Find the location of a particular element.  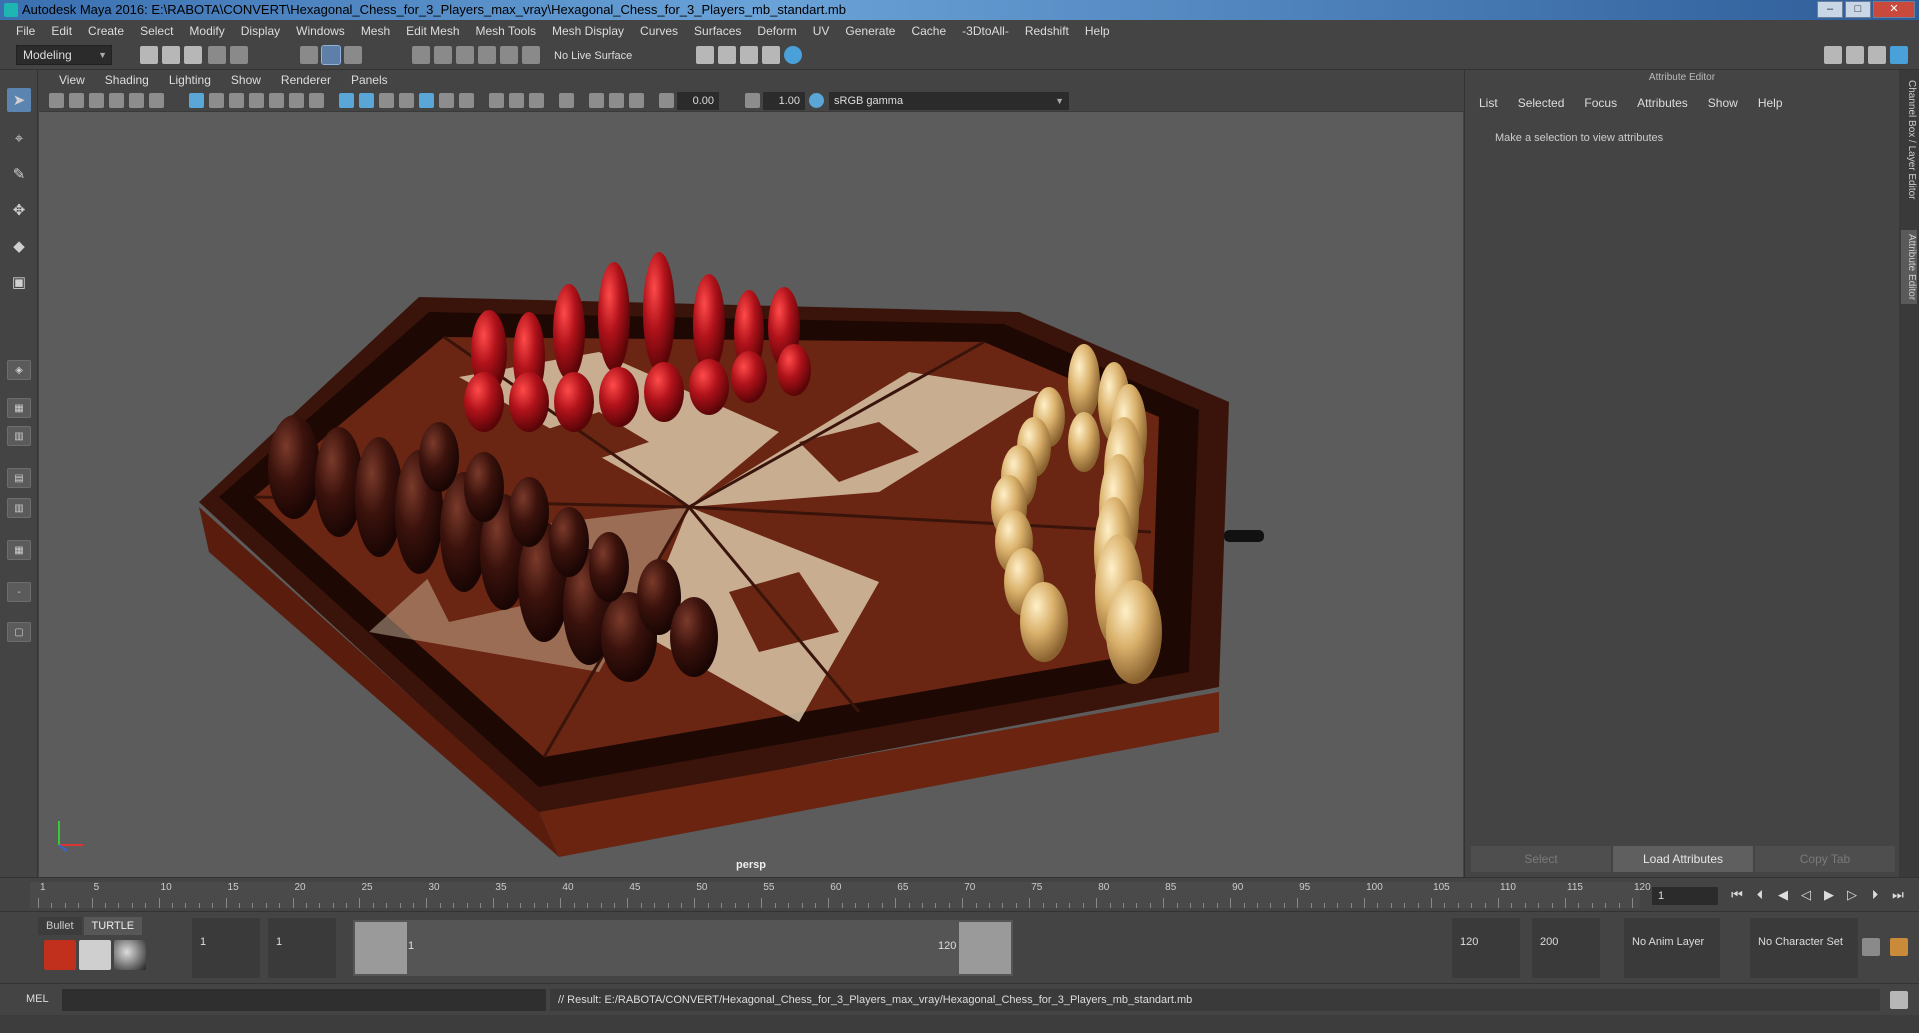

camera-select-icon is located at coordinates (56, 100).